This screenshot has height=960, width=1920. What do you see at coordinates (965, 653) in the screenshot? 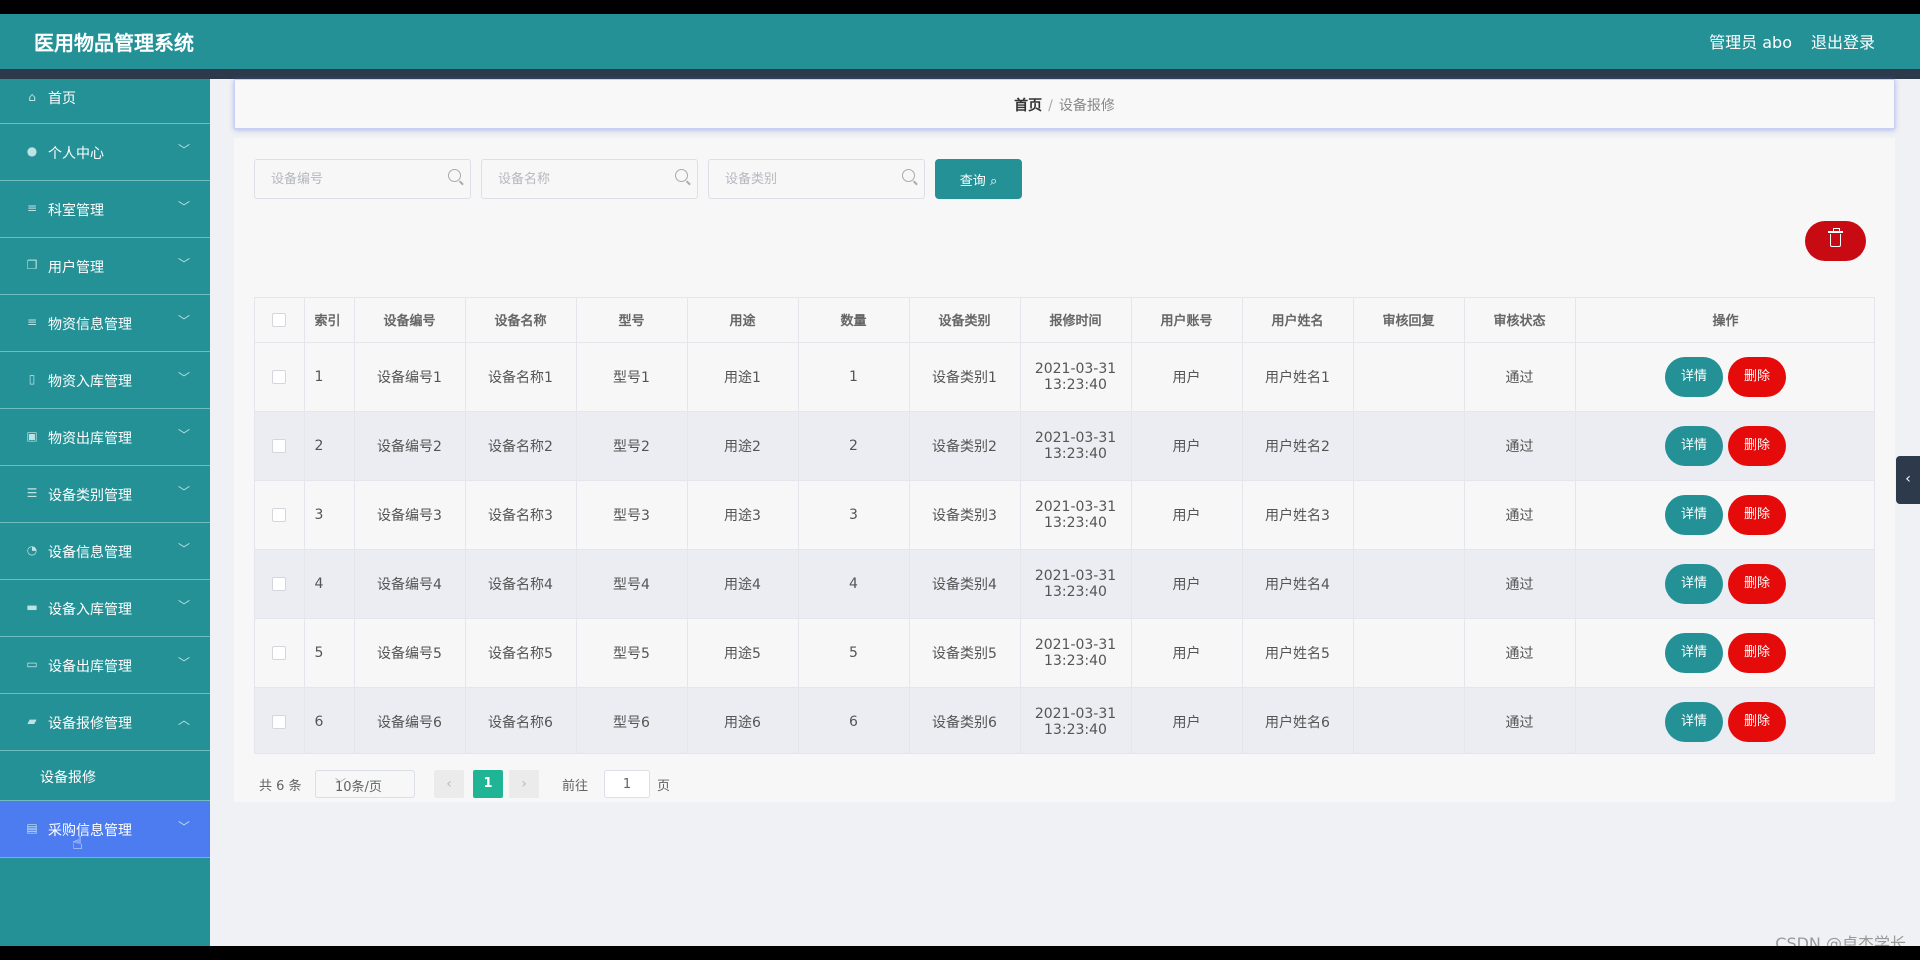
I see `cell-category: 设备类别5` at bounding box center [965, 653].